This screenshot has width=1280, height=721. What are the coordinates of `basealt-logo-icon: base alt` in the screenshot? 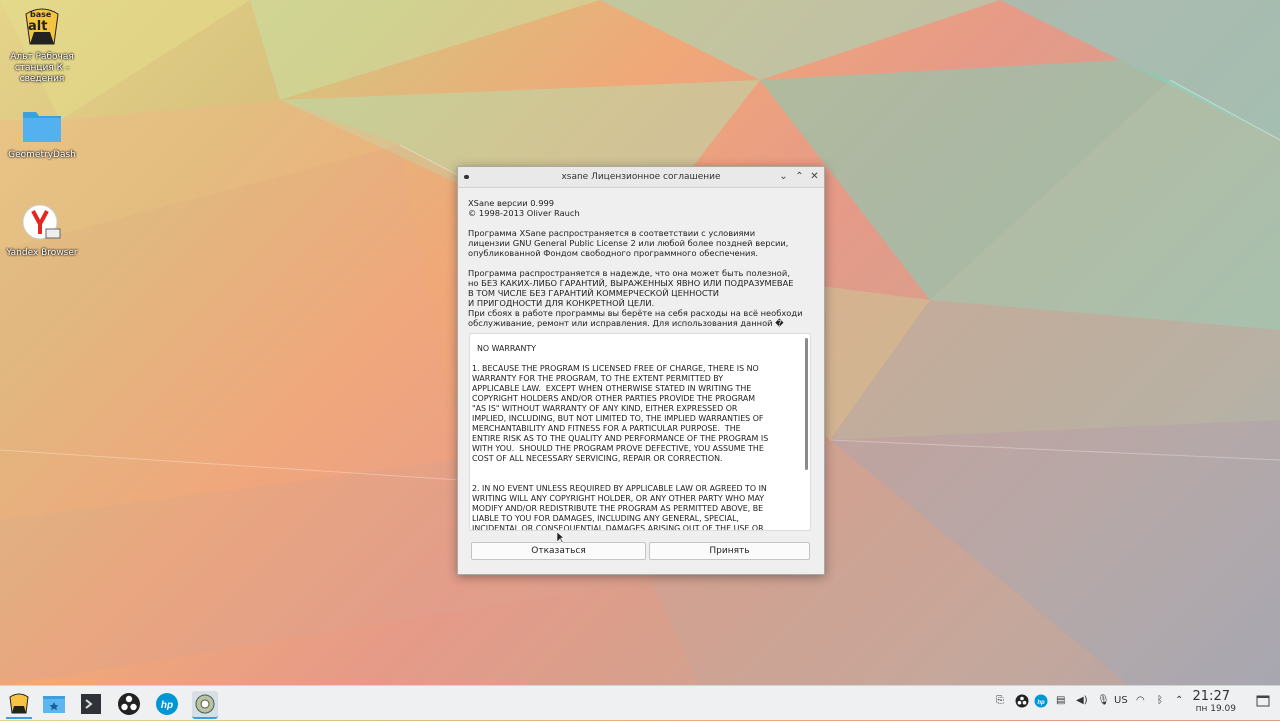 It's located at (42, 28).